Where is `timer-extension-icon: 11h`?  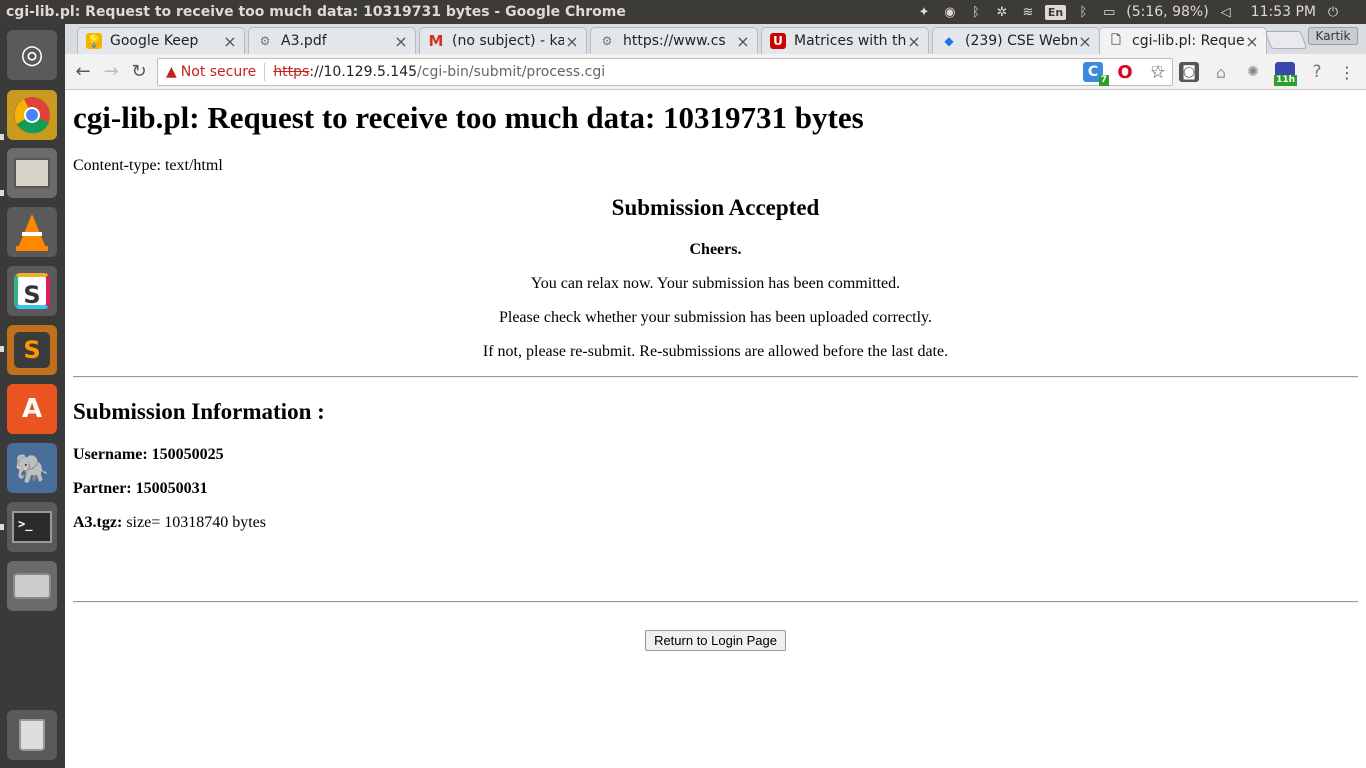 timer-extension-icon: 11h is located at coordinates (1285, 74).